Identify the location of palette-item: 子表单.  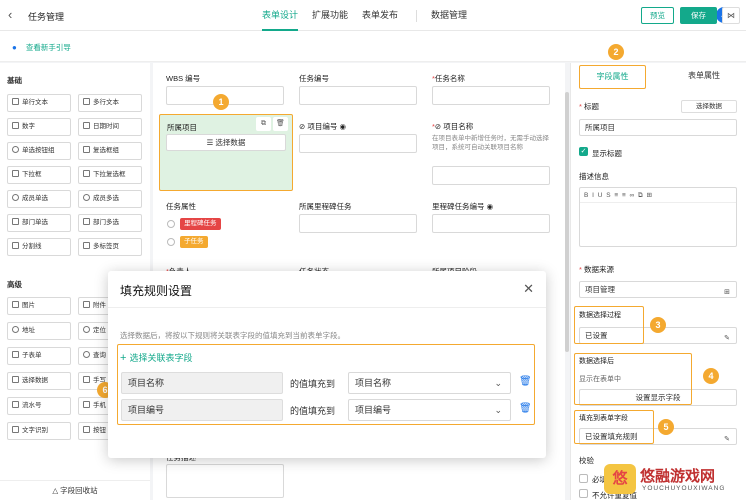
(39, 356).